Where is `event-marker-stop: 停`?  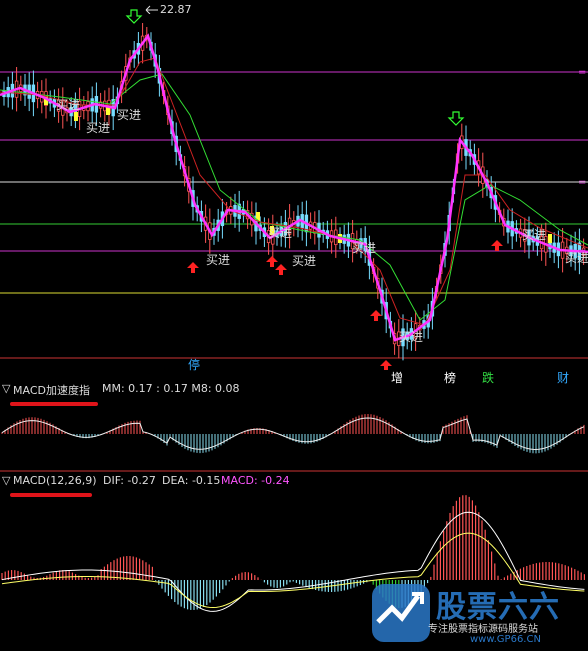 event-marker-stop: 停 is located at coordinates (194, 364).